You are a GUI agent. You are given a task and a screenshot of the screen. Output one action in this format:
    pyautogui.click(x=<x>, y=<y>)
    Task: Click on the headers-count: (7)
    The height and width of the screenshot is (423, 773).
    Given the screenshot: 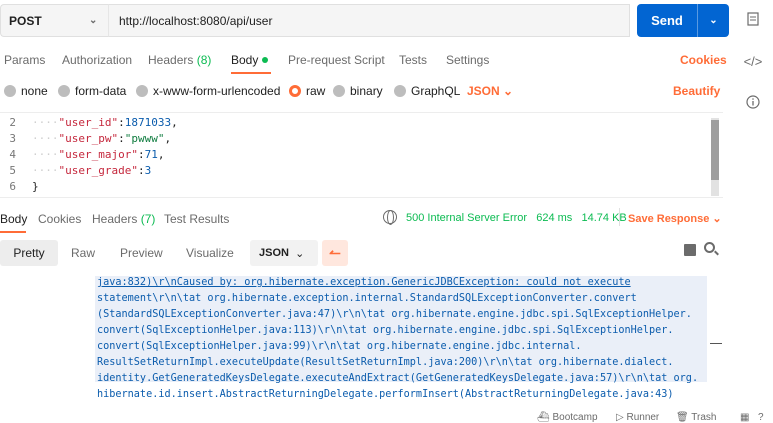 What is the action you would take?
    pyautogui.click(x=148, y=219)
    